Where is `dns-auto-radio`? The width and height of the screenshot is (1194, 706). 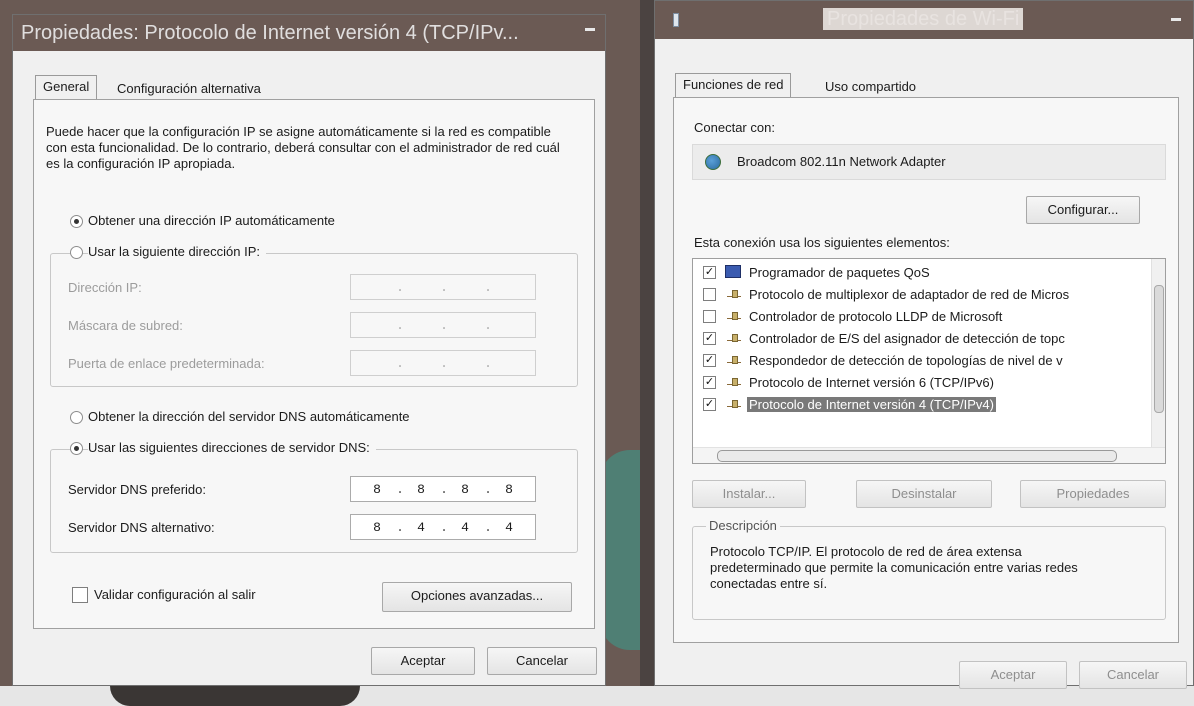 dns-auto-radio is located at coordinates (76, 417).